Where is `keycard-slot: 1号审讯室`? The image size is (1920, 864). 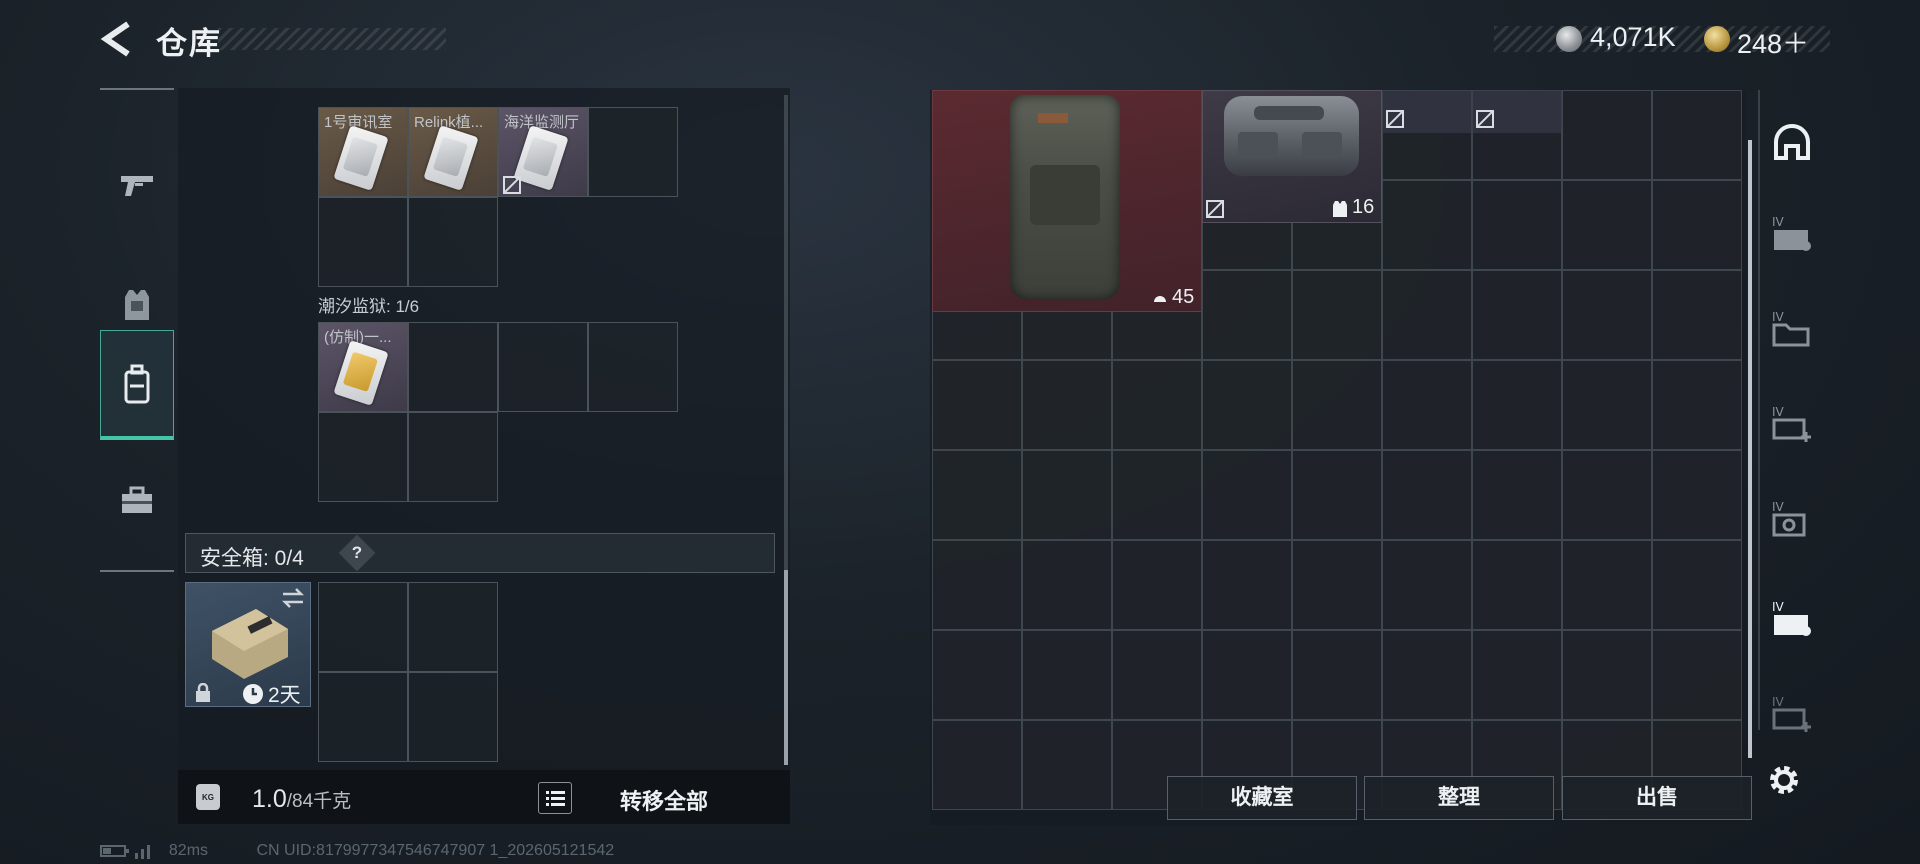
keycard-slot: 1号审讯室 is located at coordinates (363, 152).